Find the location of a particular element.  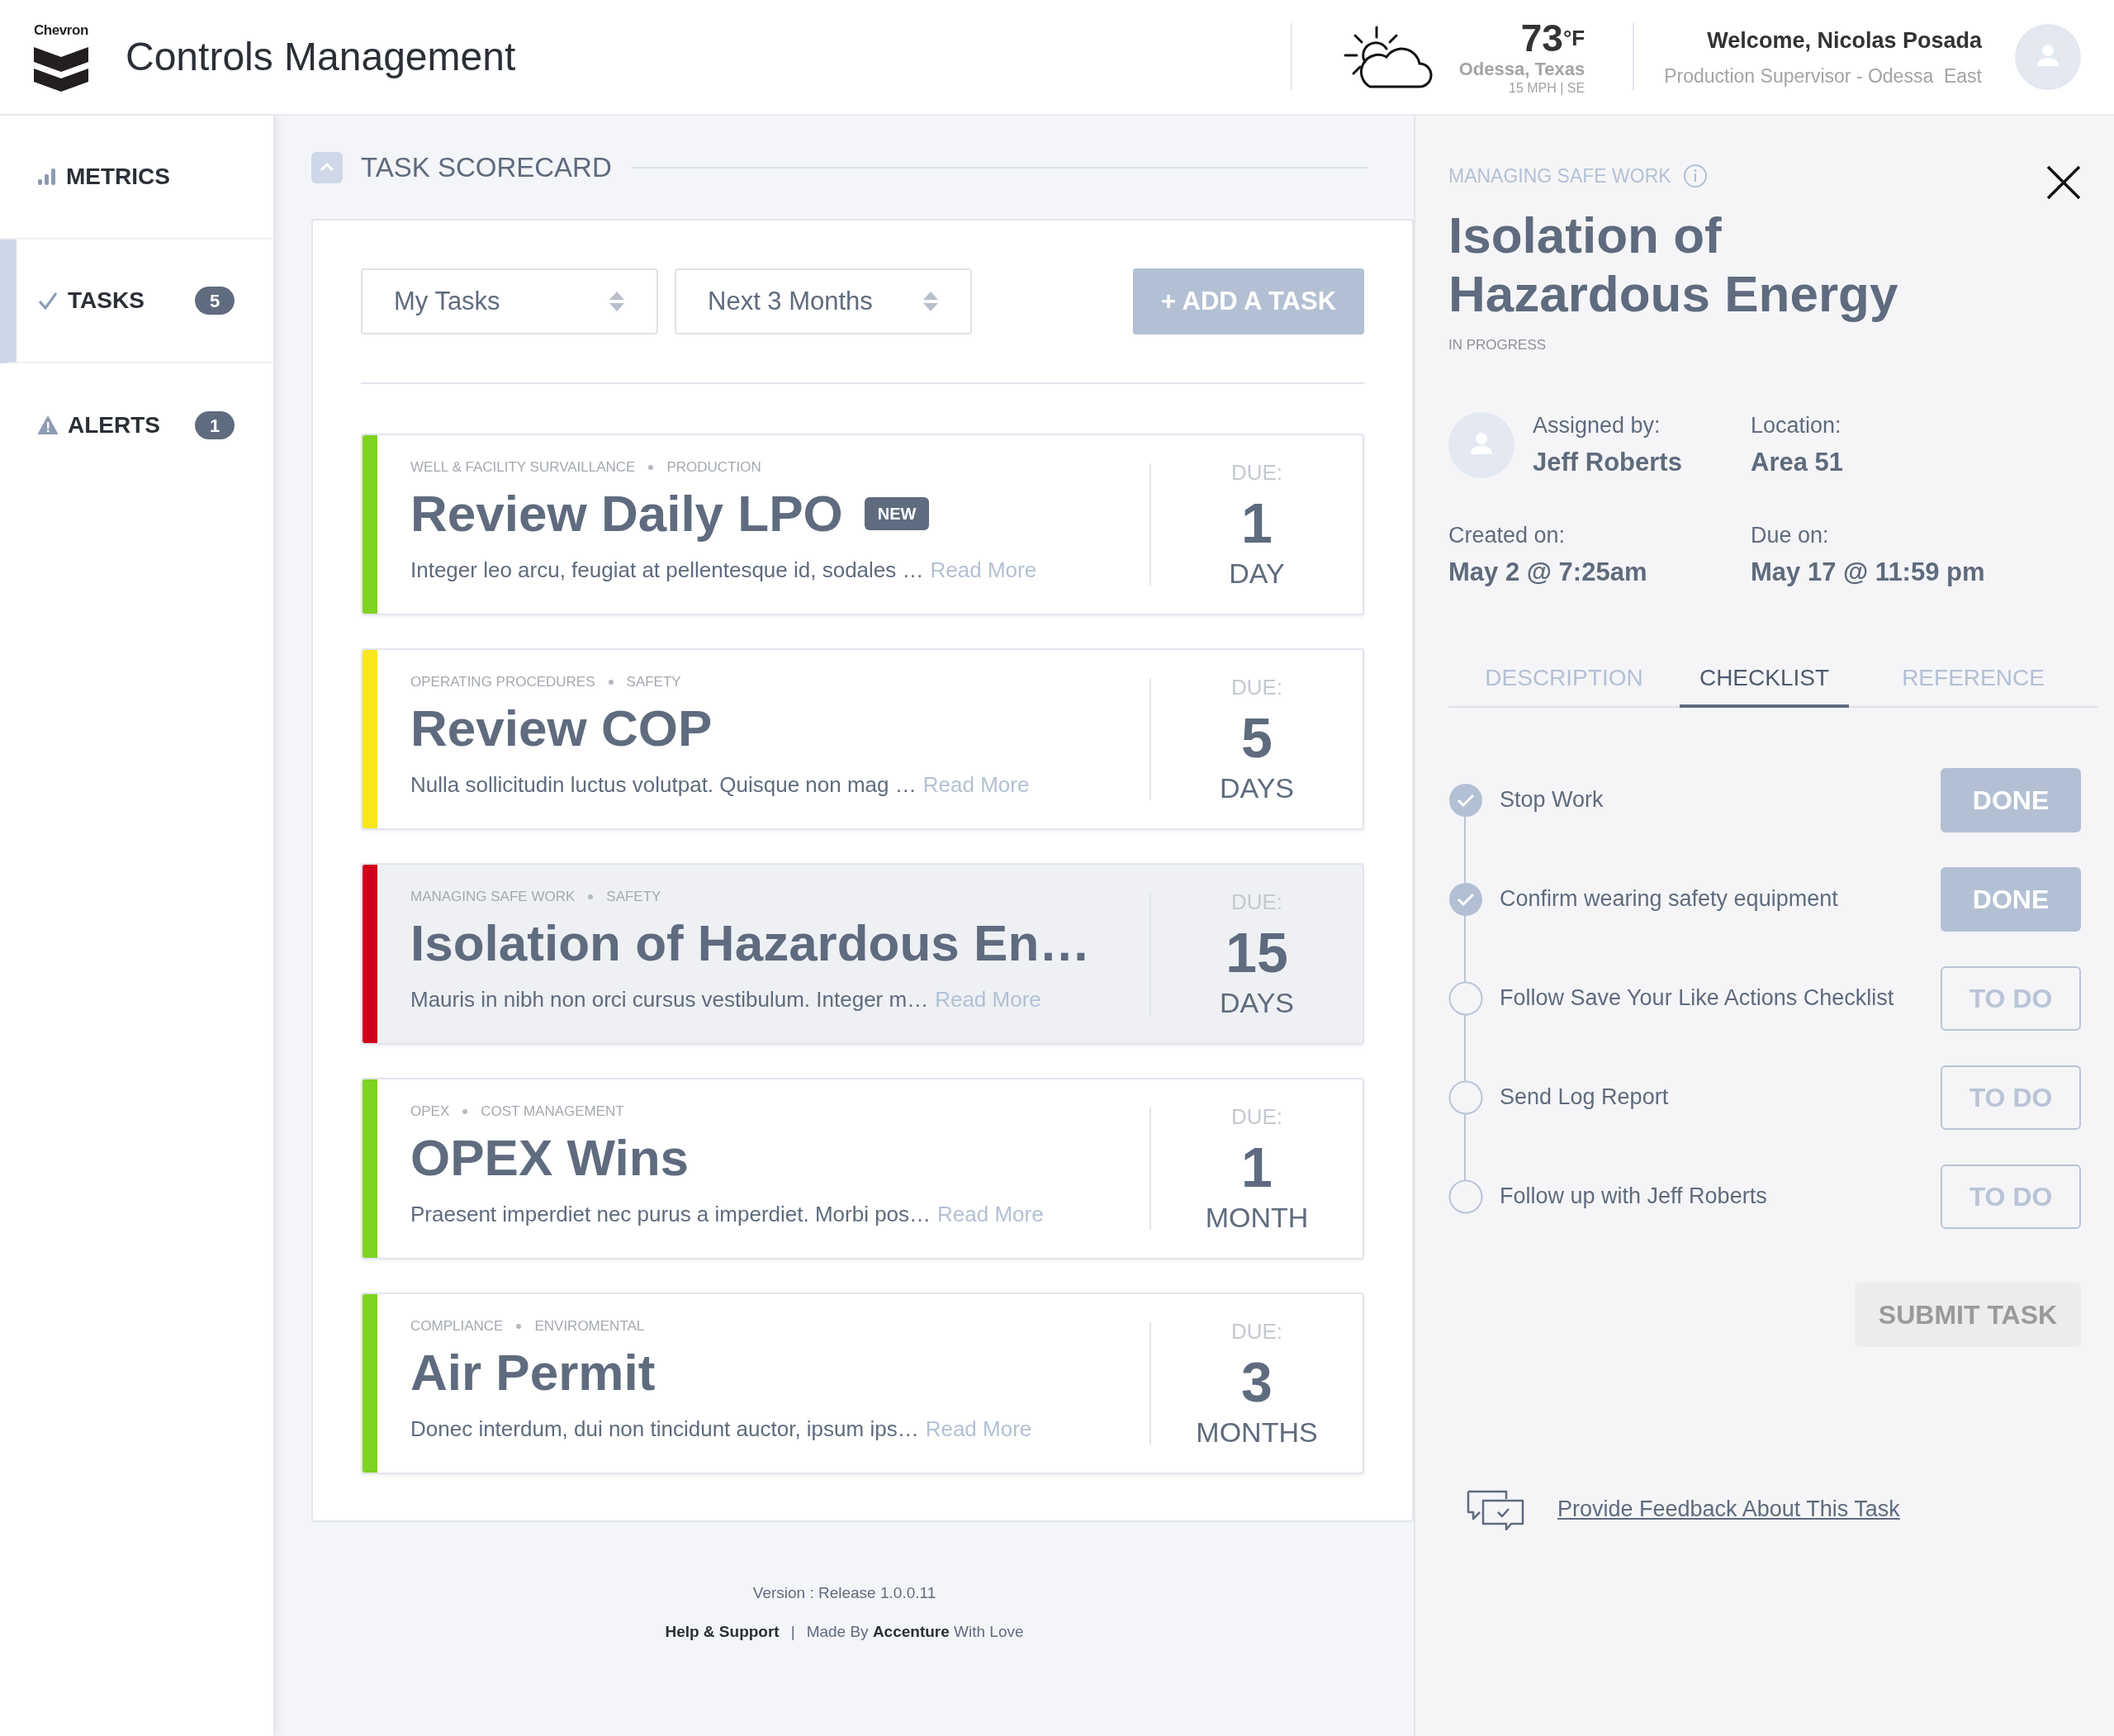

status-text: IN PROGRESS is located at coordinates (1498, 345).